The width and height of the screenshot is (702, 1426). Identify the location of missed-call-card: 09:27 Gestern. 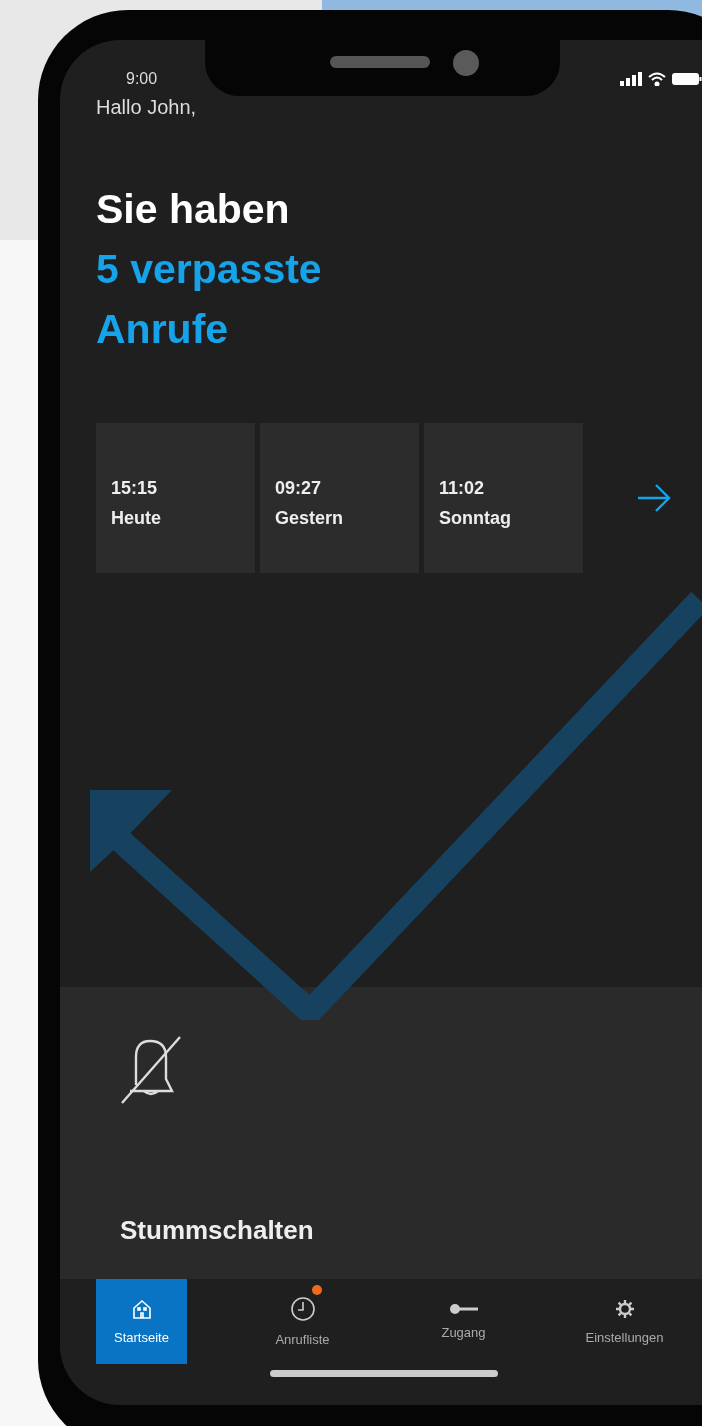
(339, 498).